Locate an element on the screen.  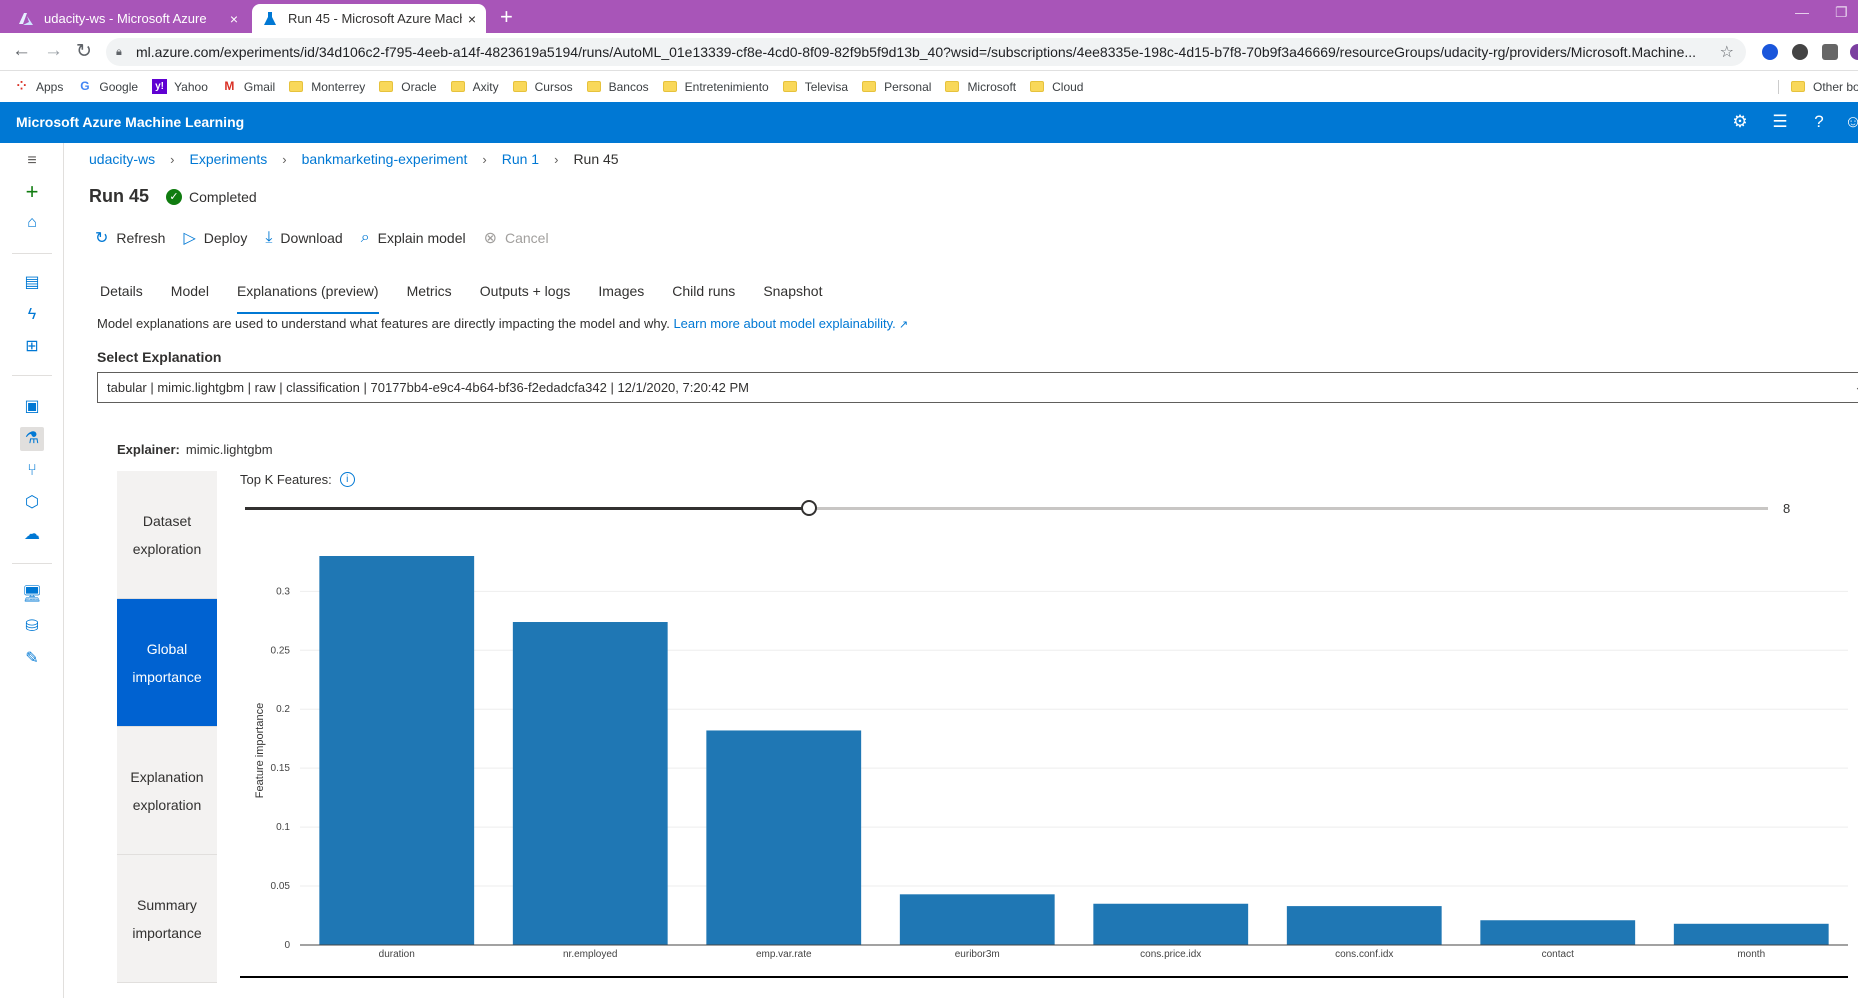
designer-icon: ⊞ is located at coordinates (32, 347).